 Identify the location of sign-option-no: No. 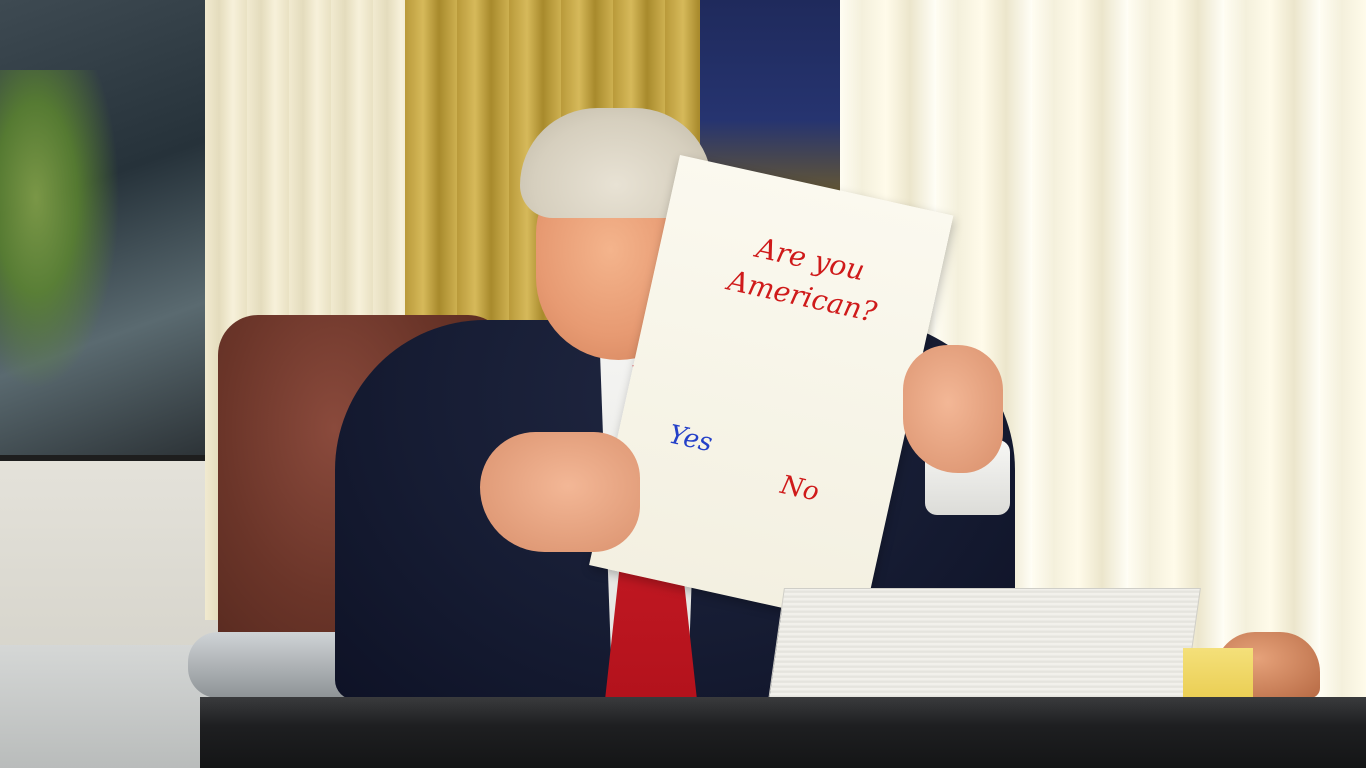
(799, 489).